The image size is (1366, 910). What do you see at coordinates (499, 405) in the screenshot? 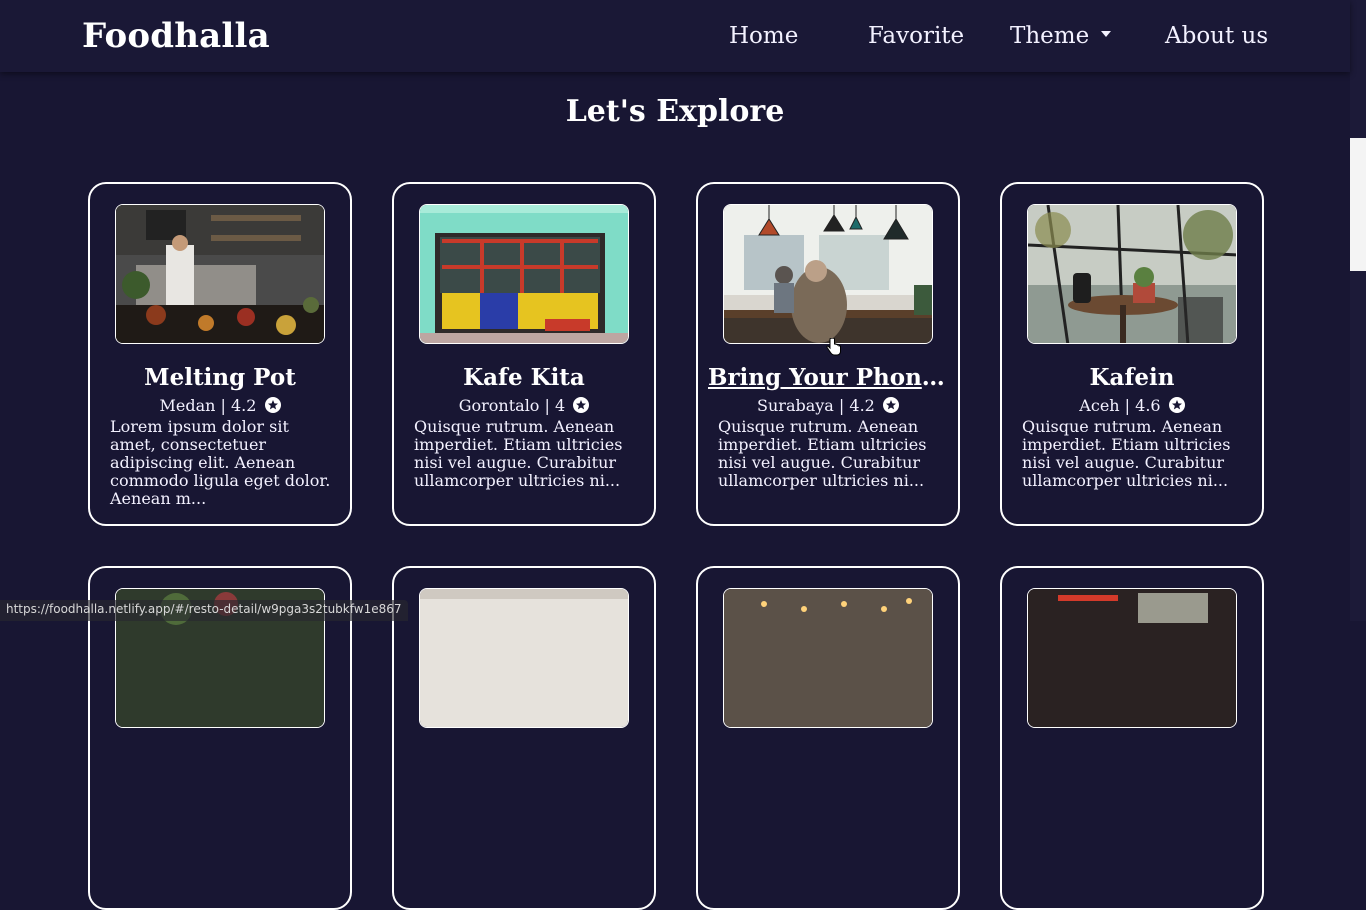
I see `restaurant-city: Gorontalo` at bounding box center [499, 405].